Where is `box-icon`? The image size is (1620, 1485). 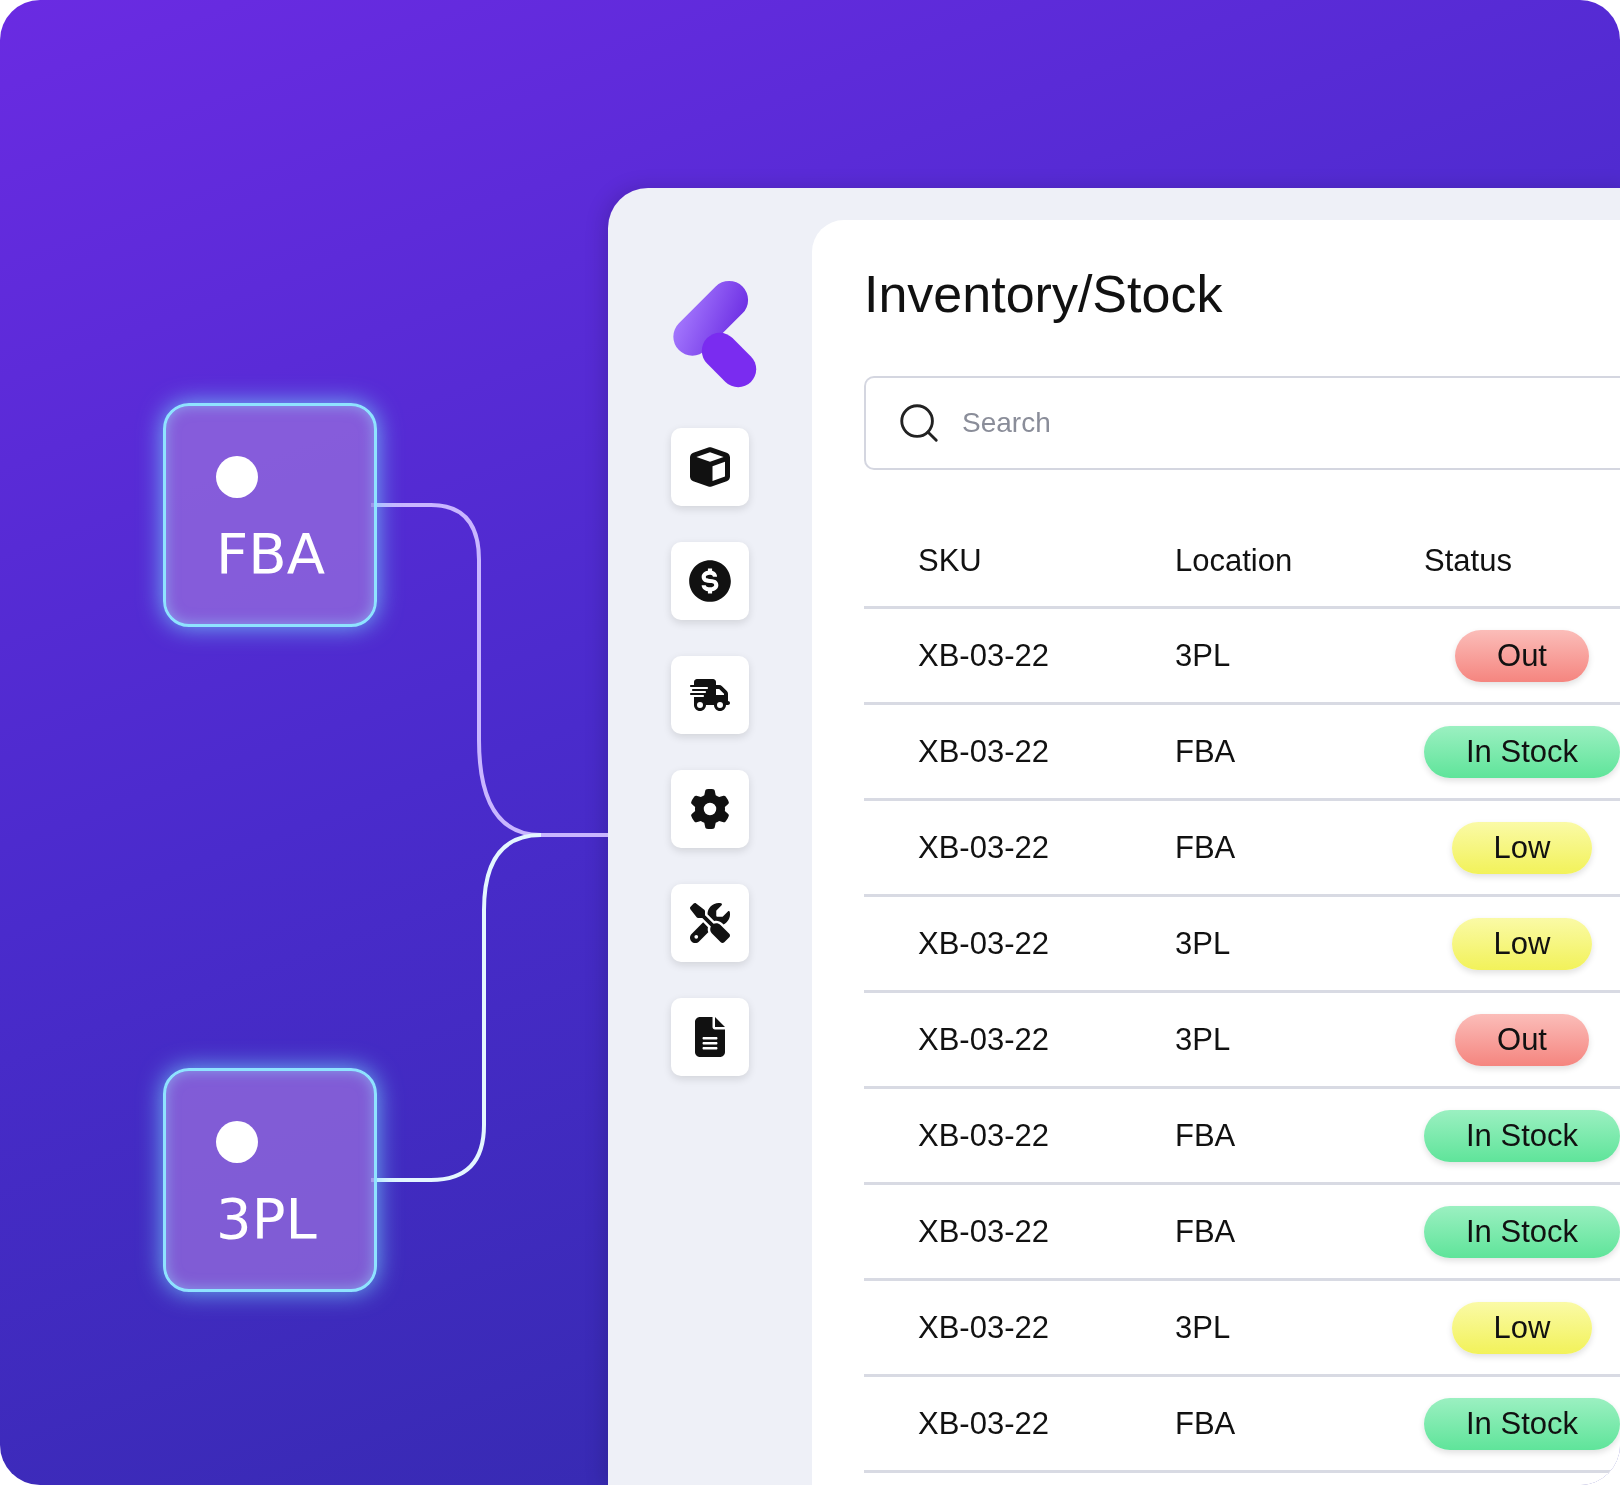 box-icon is located at coordinates (710, 467).